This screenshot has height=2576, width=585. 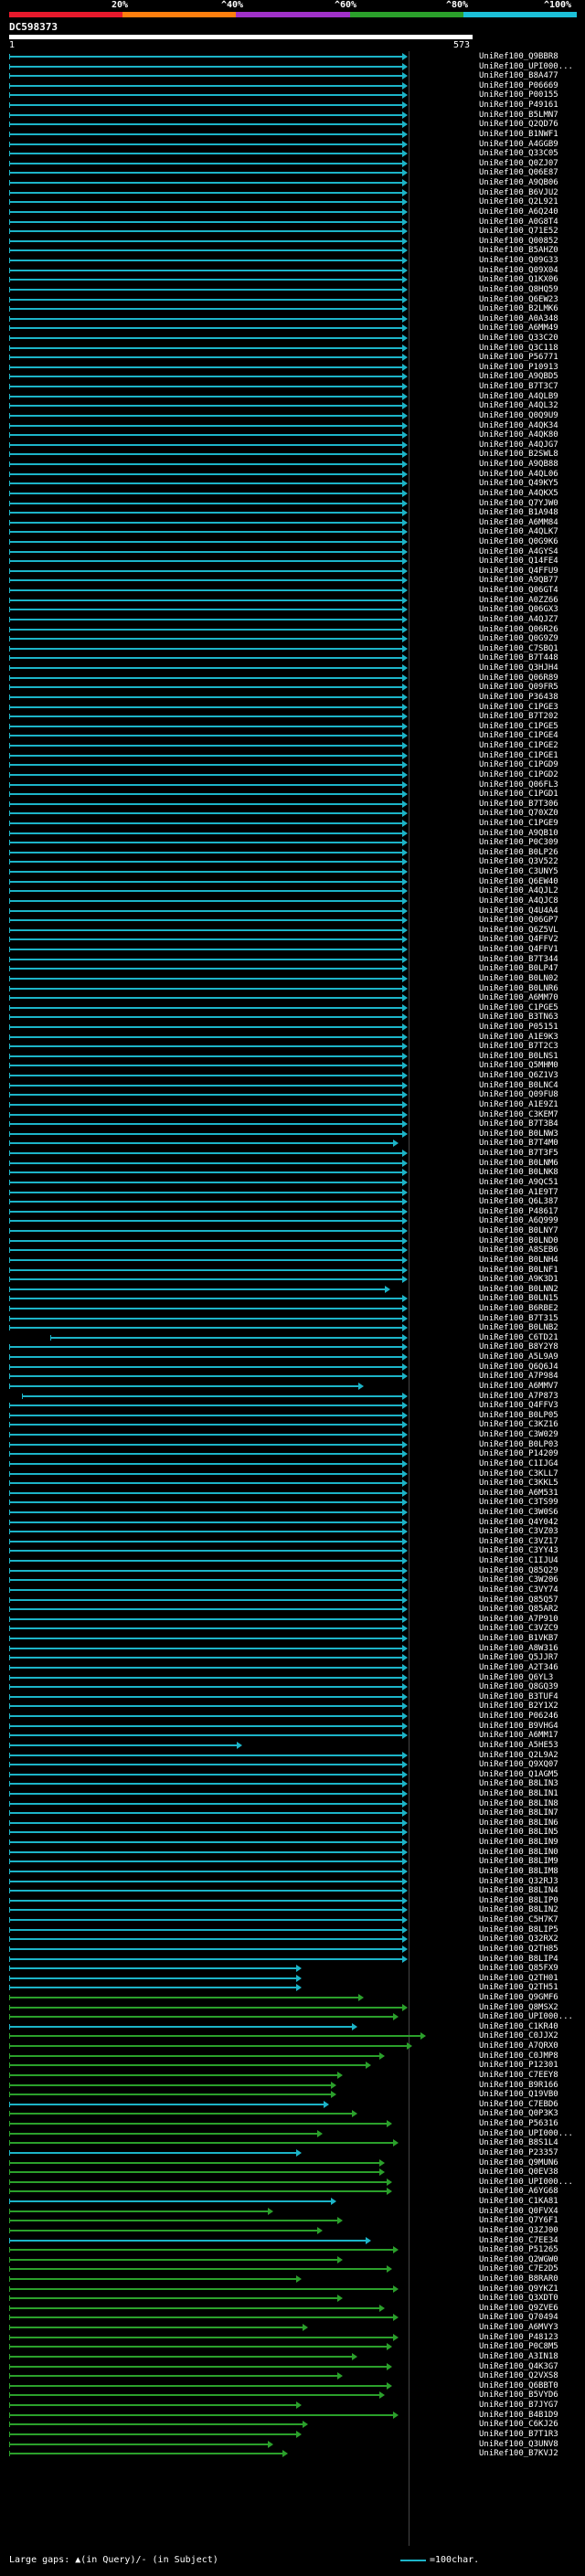 I want to click on hit-label-link: UniRef100_B8LIN7, so click(x=518, y=1813).